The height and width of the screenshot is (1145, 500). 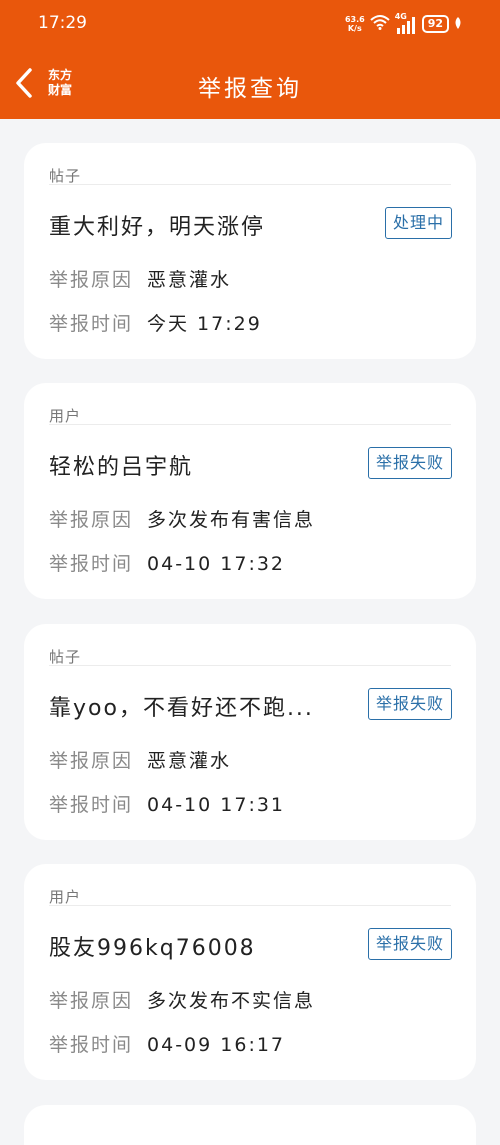 What do you see at coordinates (204, 324) in the screenshot?
I see `report-time-value: 今天 17:29` at bounding box center [204, 324].